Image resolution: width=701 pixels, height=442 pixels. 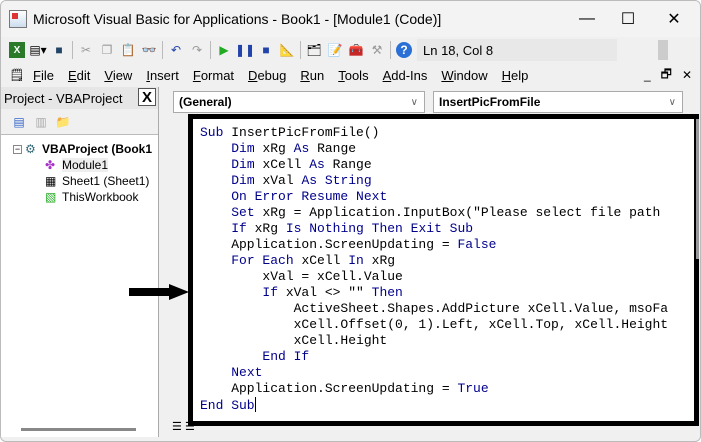 What do you see at coordinates (227, 405) in the screenshot?
I see `code-keyword: End Sub` at bounding box center [227, 405].